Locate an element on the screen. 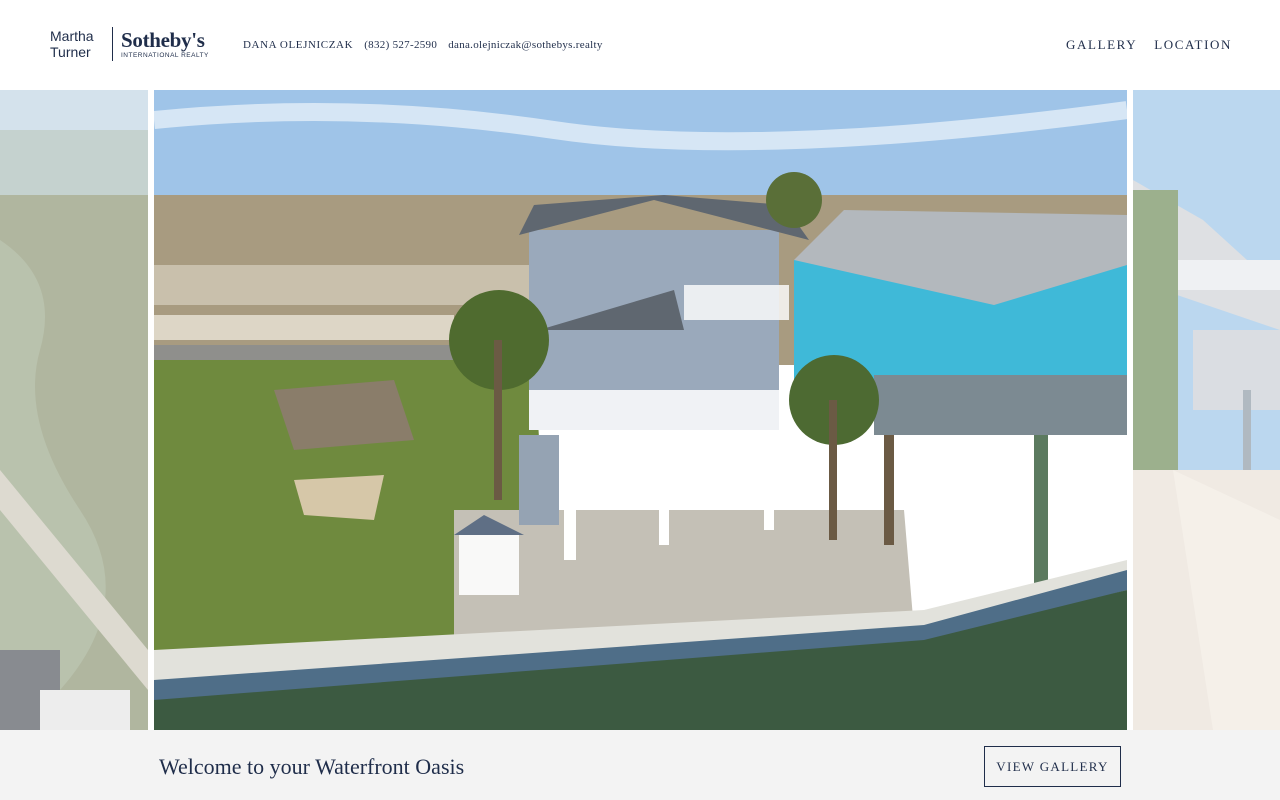 This screenshot has width=1280, height=800. agent-phone: (832) 527-2590 is located at coordinates (400, 45).